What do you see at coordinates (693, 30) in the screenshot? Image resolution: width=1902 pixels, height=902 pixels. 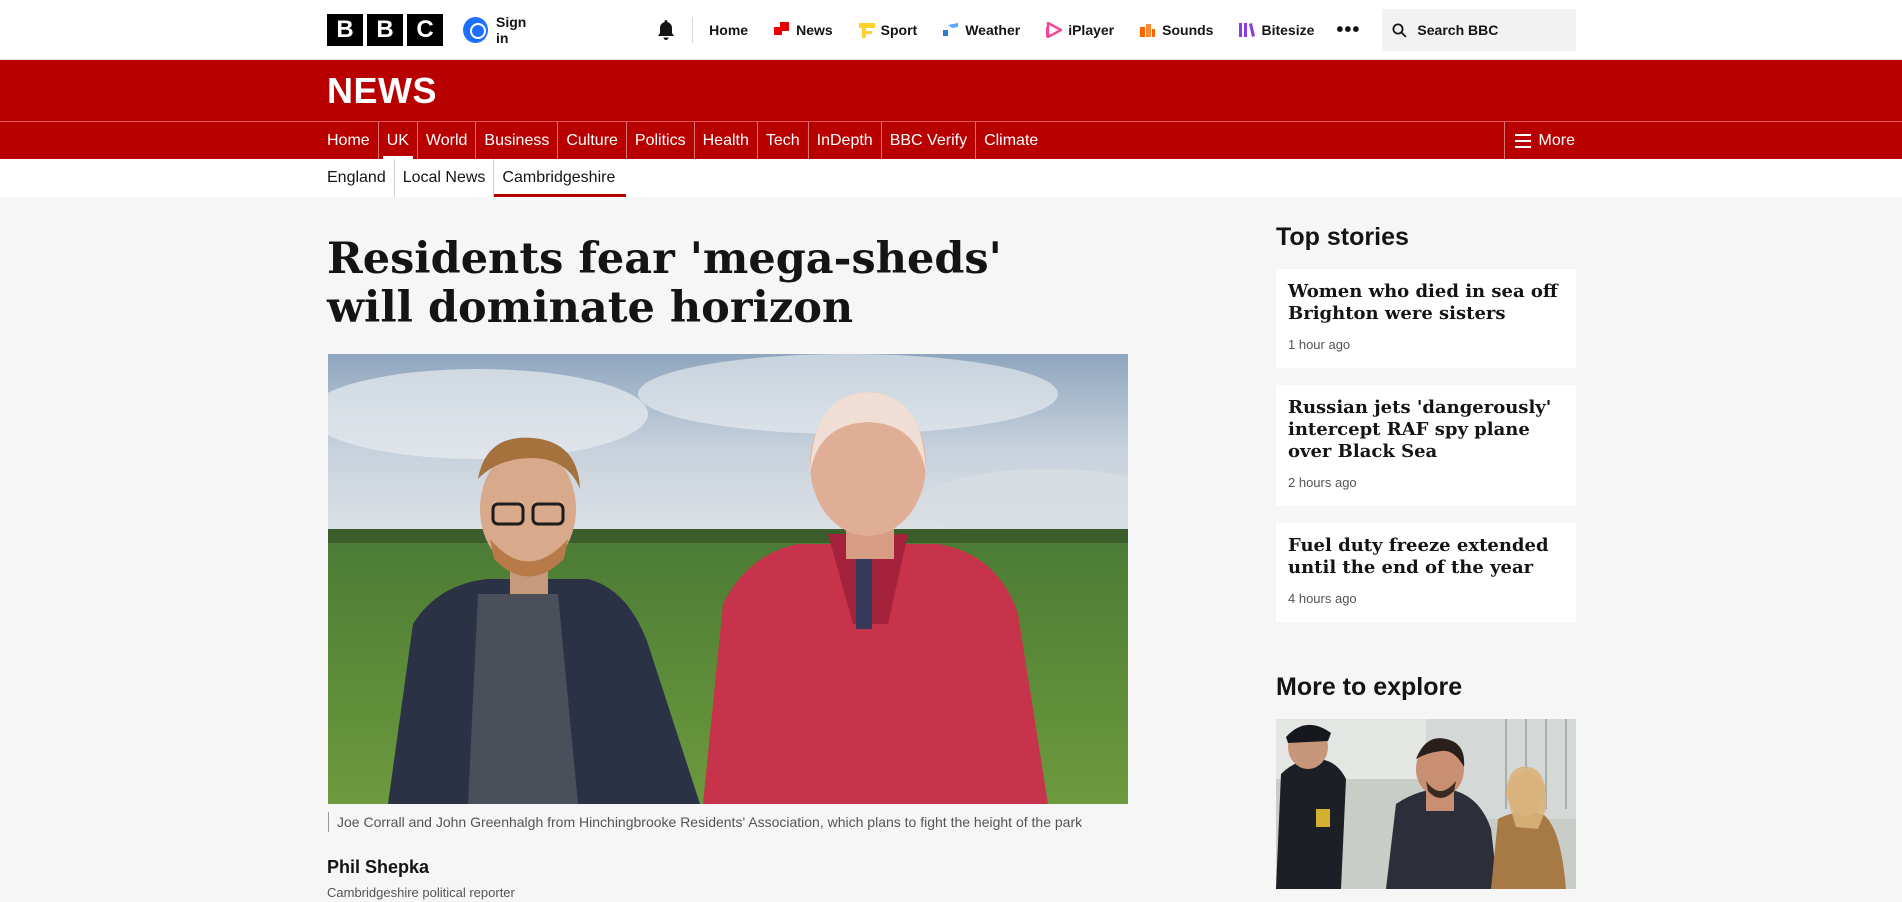 I see `nav-divider` at bounding box center [693, 30].